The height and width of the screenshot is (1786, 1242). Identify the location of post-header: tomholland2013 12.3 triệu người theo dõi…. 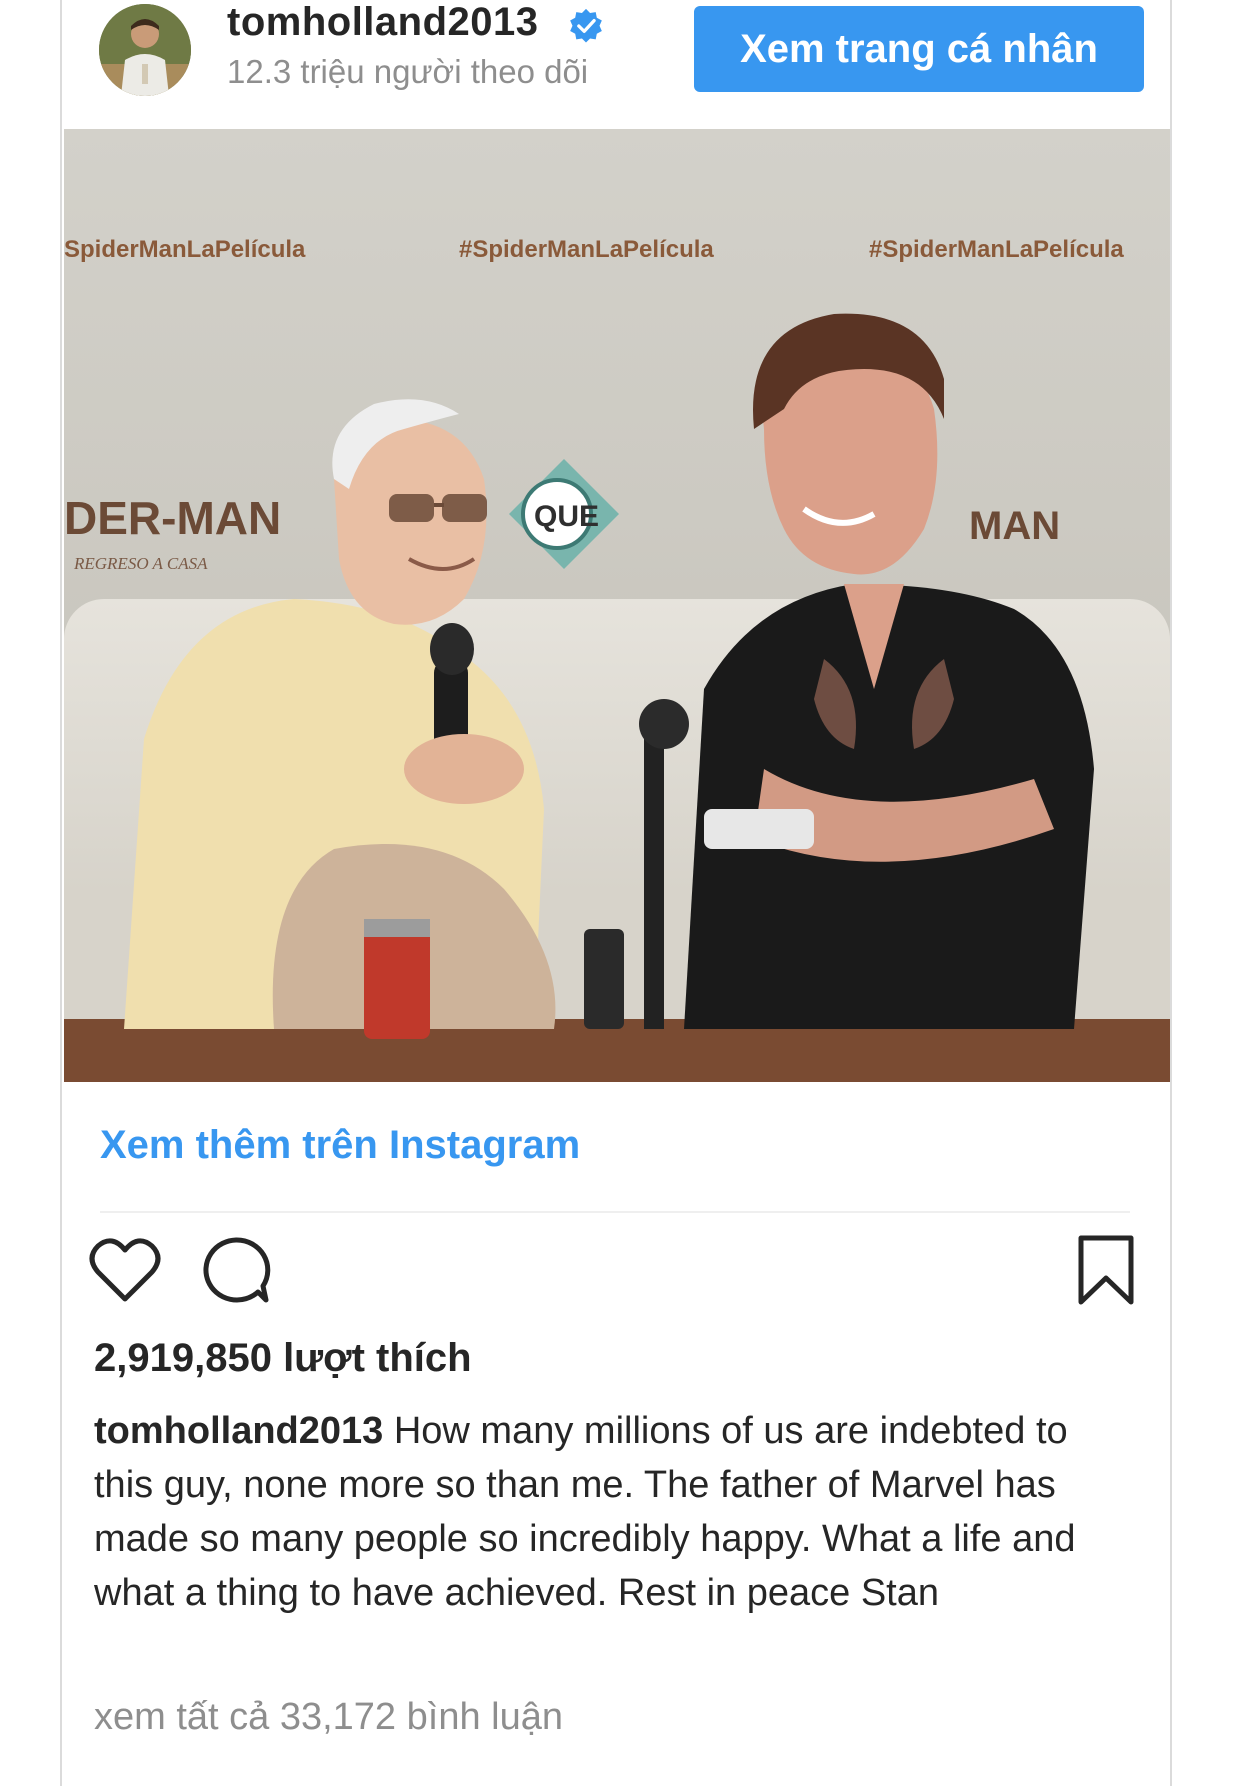
(616, 64).